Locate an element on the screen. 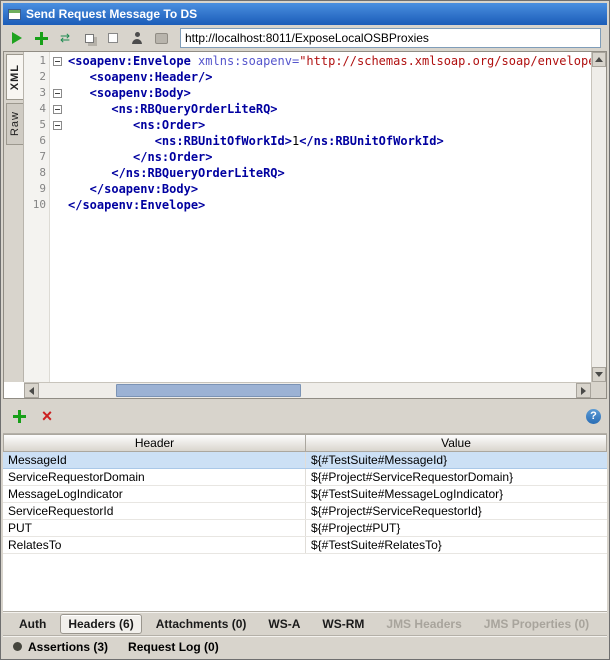 The height and width of the screenshot is (660, 610). delete-x-icon: × is located at coordinates (47, 416).